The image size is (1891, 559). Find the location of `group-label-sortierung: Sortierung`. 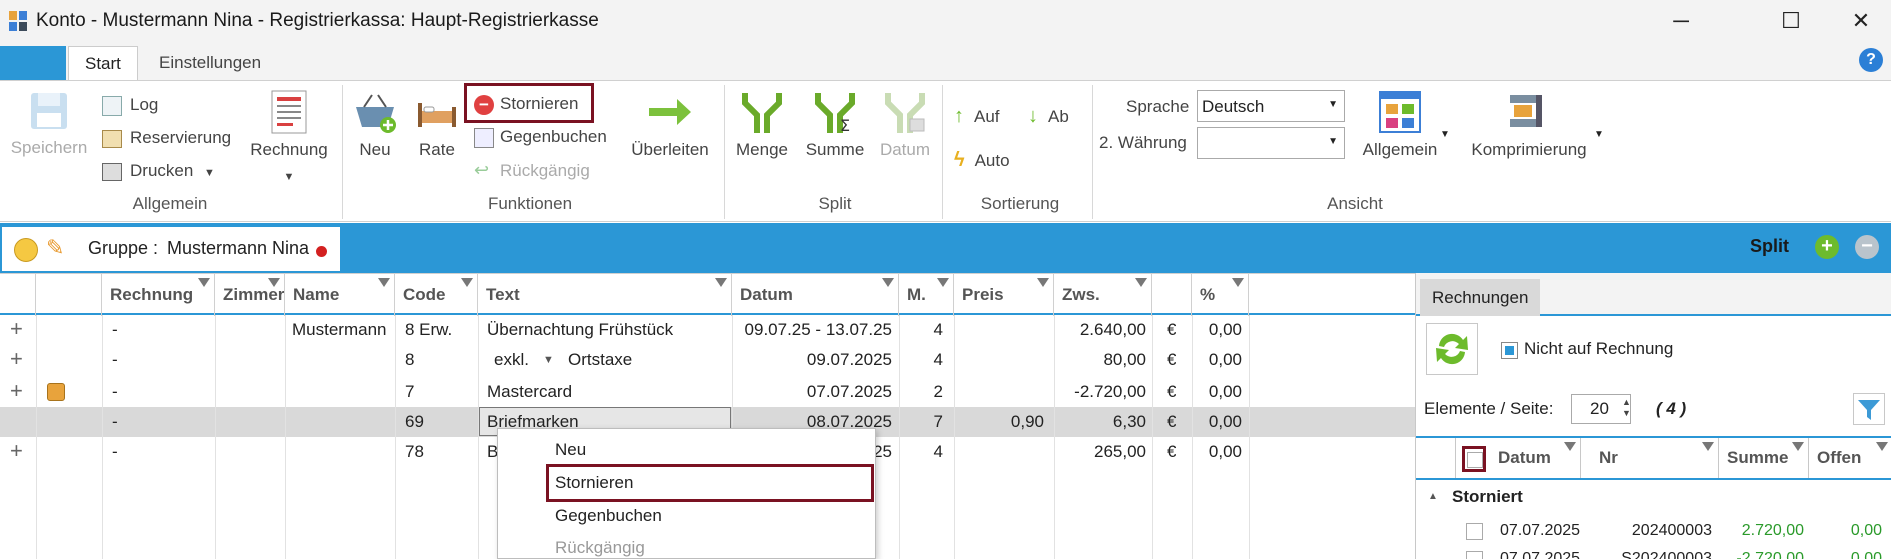

group-label-sortierung: Sortierung is located at coordinates (1020, 203).